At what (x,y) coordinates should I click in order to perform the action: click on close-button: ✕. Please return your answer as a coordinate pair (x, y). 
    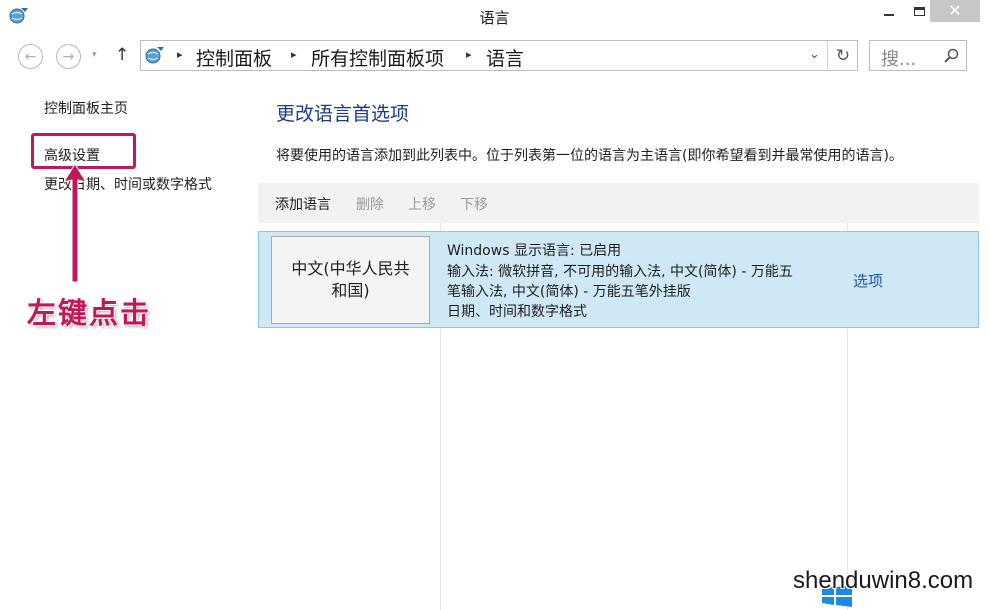
    Looking at the image, I should click on (955, 11).